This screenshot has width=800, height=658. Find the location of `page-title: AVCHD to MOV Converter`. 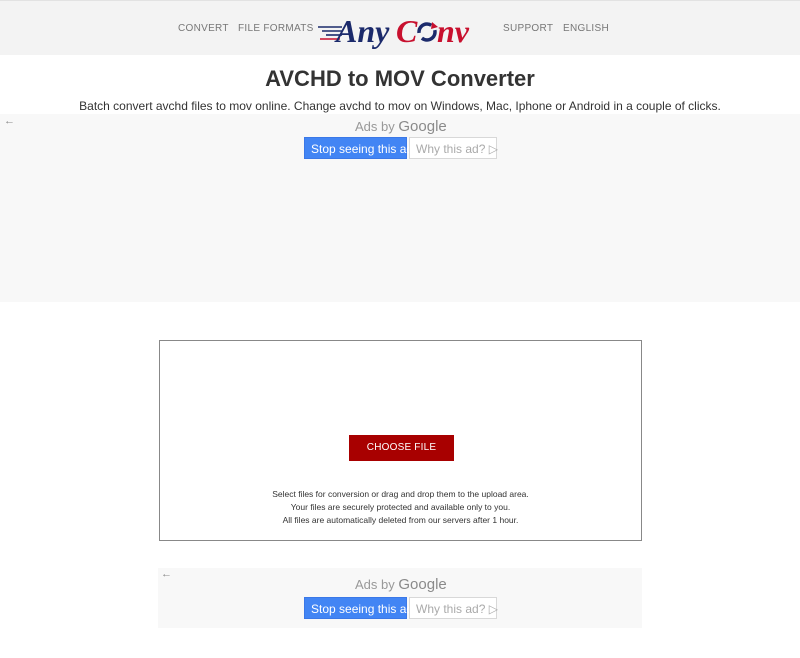

page-title: AVCHD to MOV Converter is located at coordinates (400, 78).